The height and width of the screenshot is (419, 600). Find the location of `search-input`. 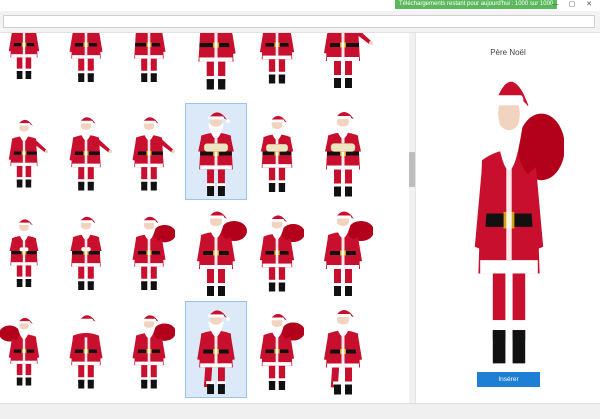

search-input is located at coordinates (299, 21).